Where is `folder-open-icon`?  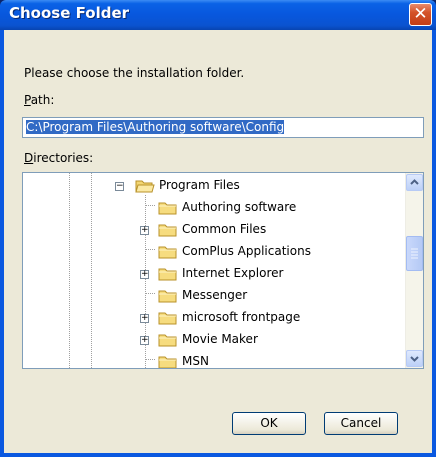
folder-open-icon is located at coordinates (145, 186).